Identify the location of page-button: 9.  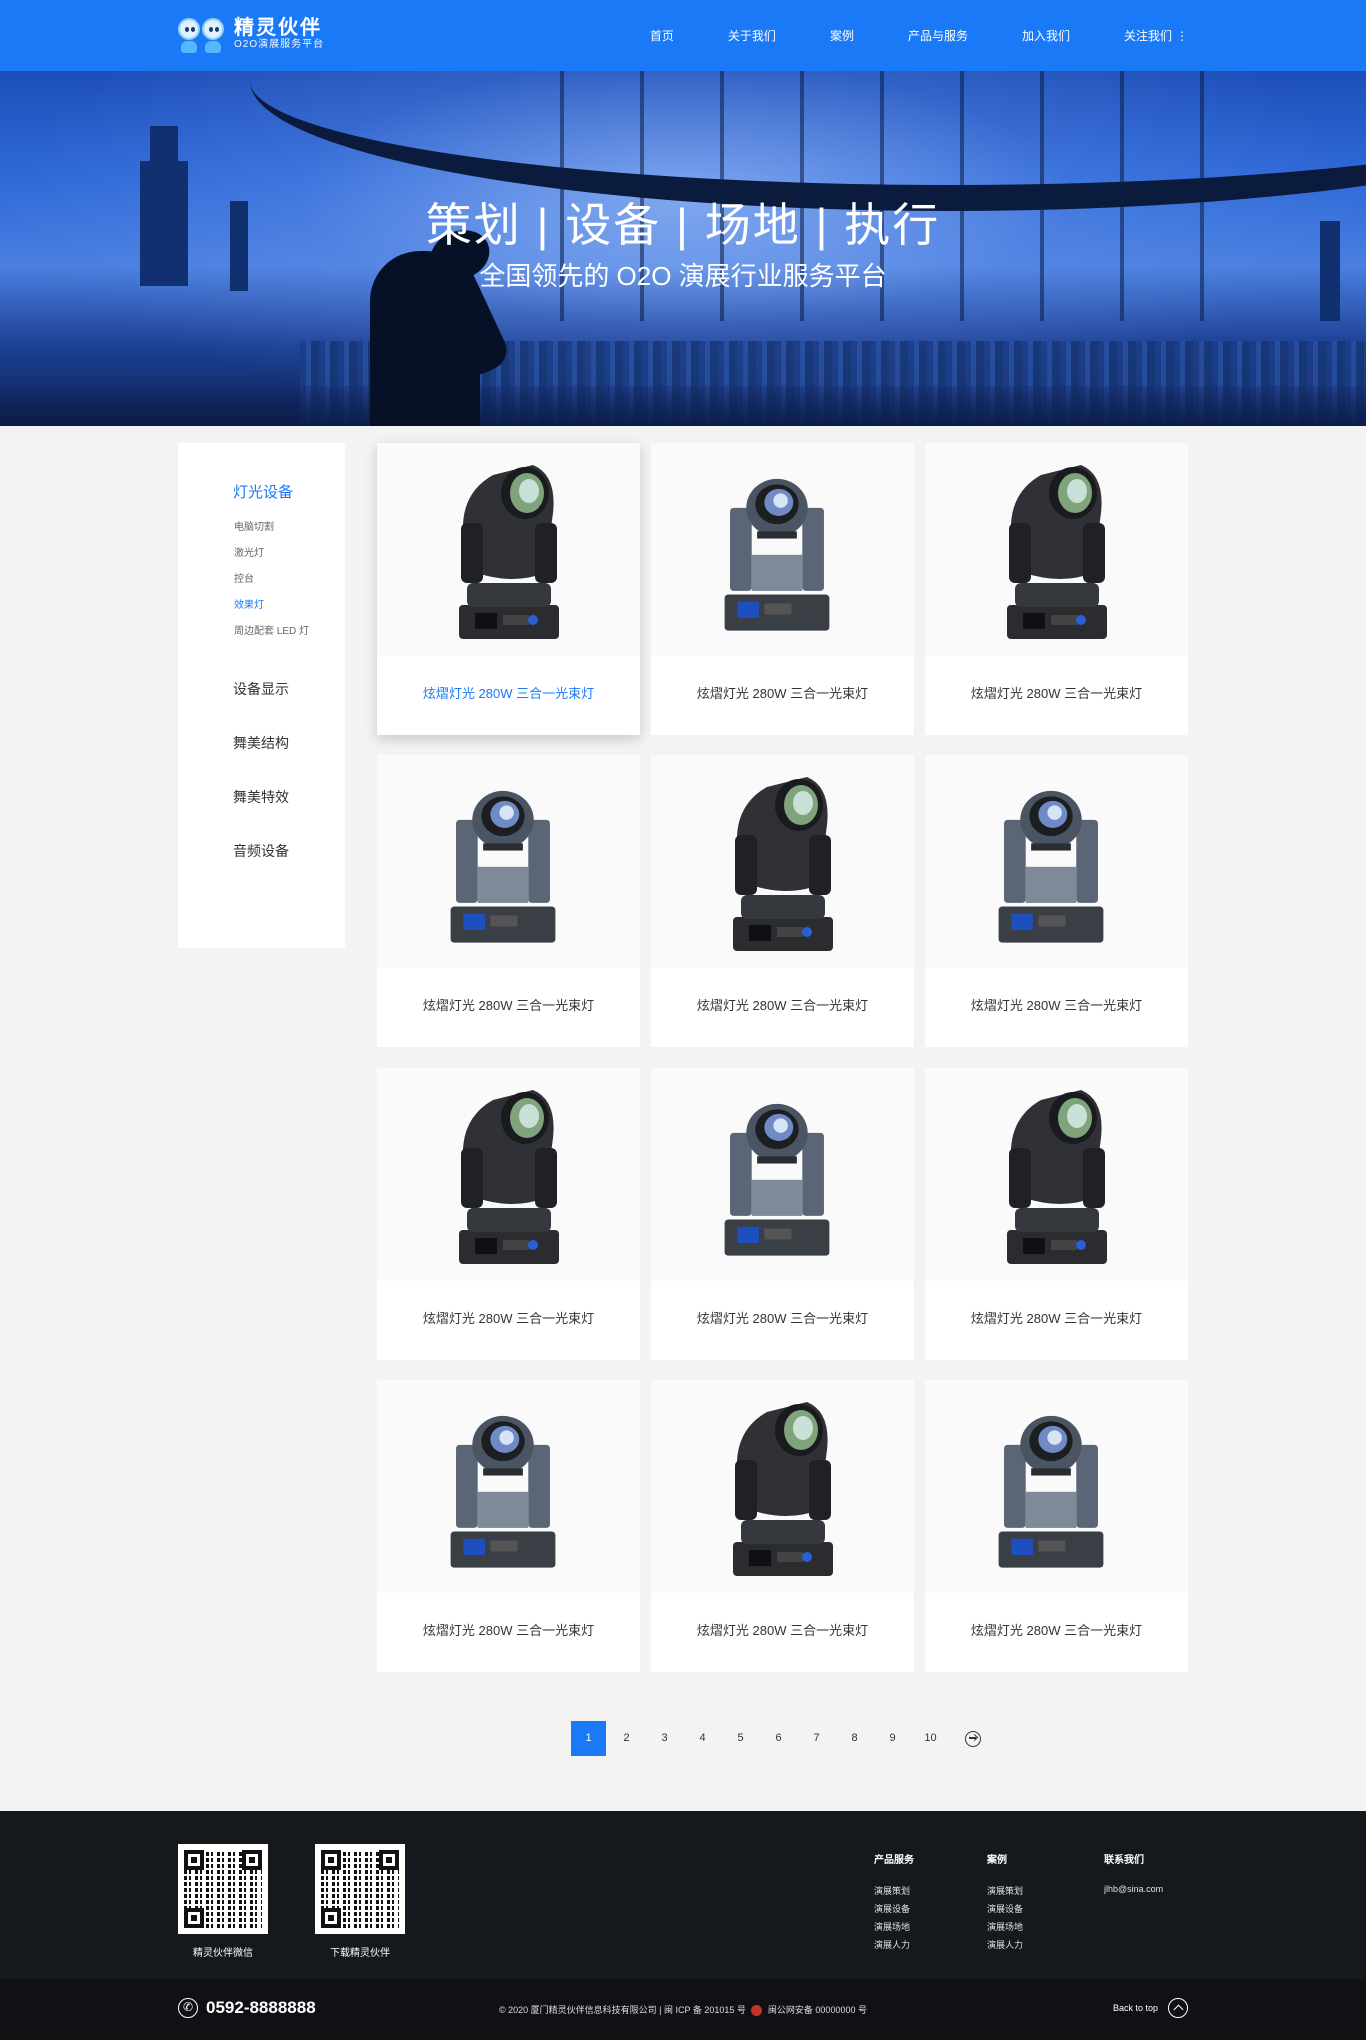
(892, 1738).